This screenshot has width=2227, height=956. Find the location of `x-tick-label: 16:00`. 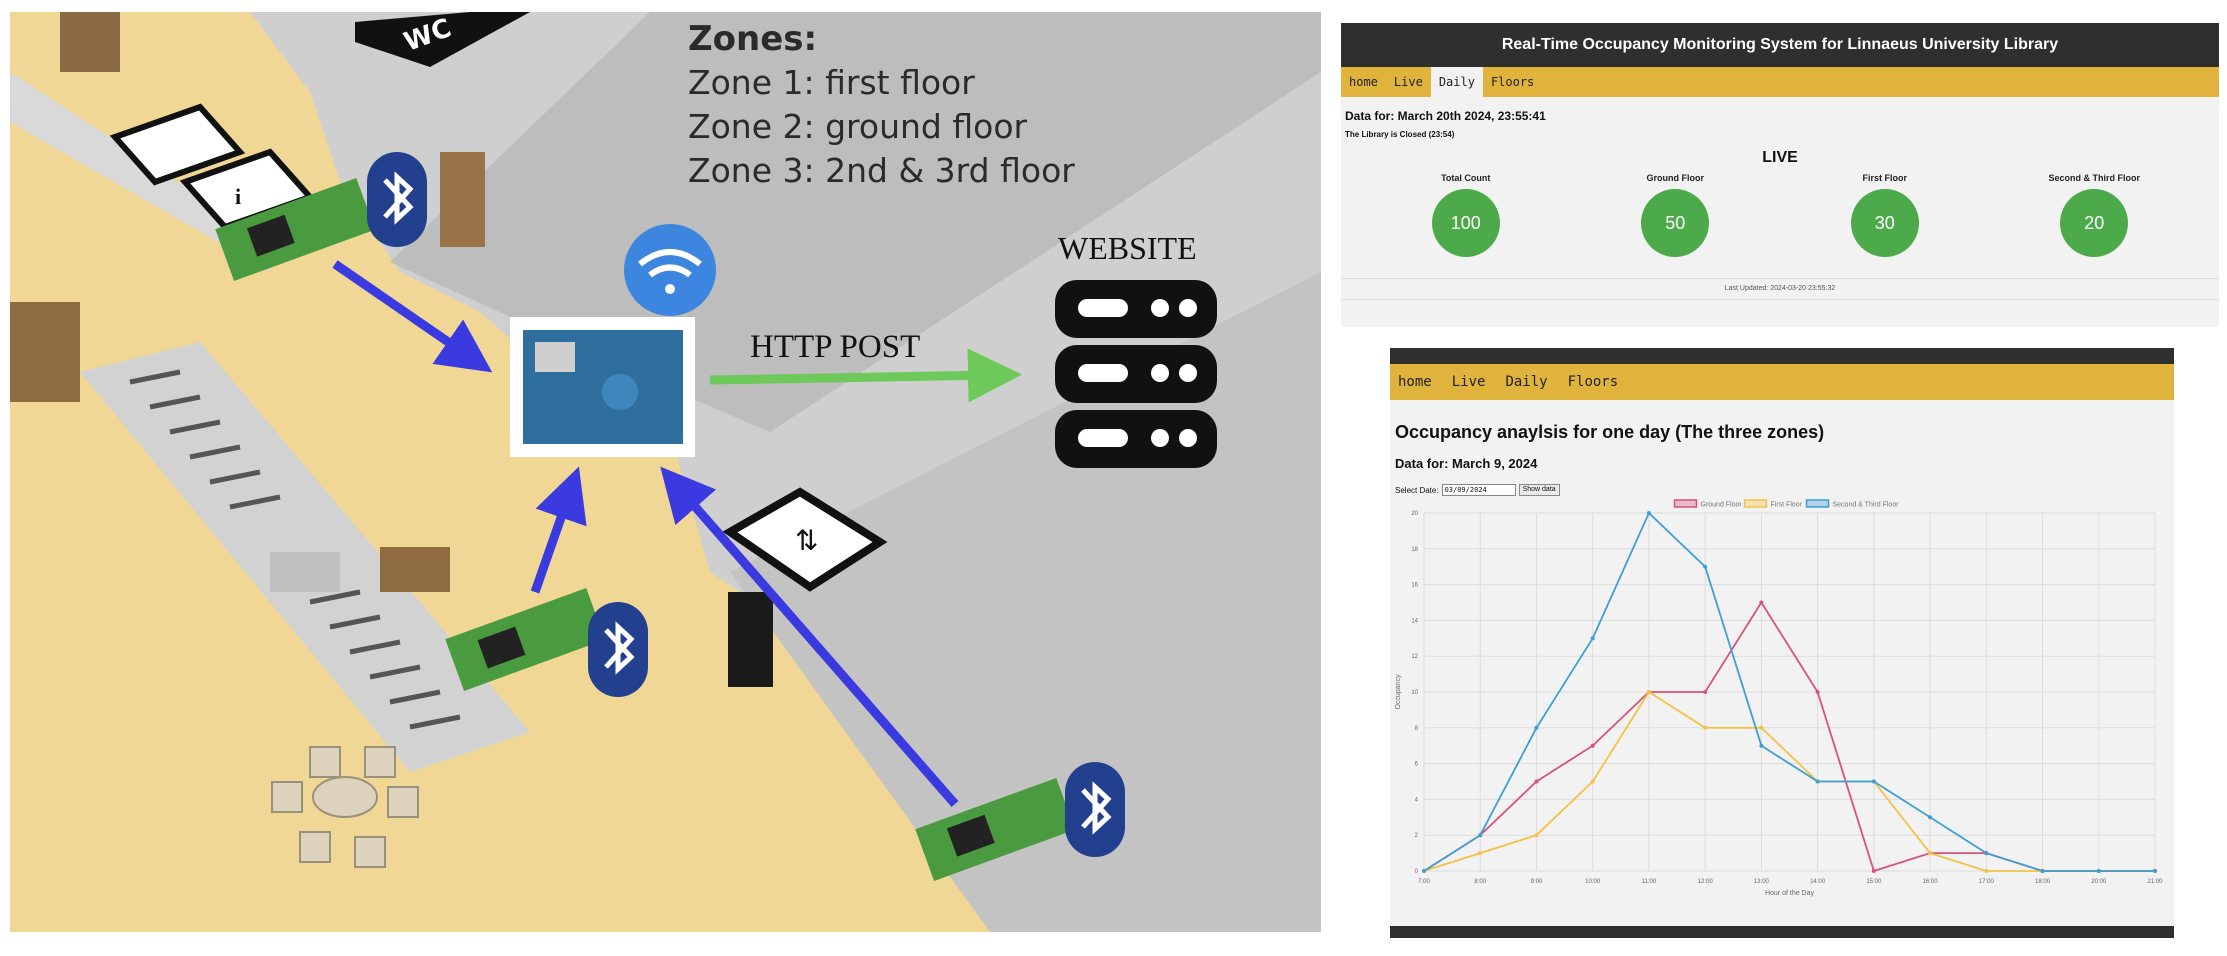

x-tick-label: 16:00 is located at coordinates (1931, 882).